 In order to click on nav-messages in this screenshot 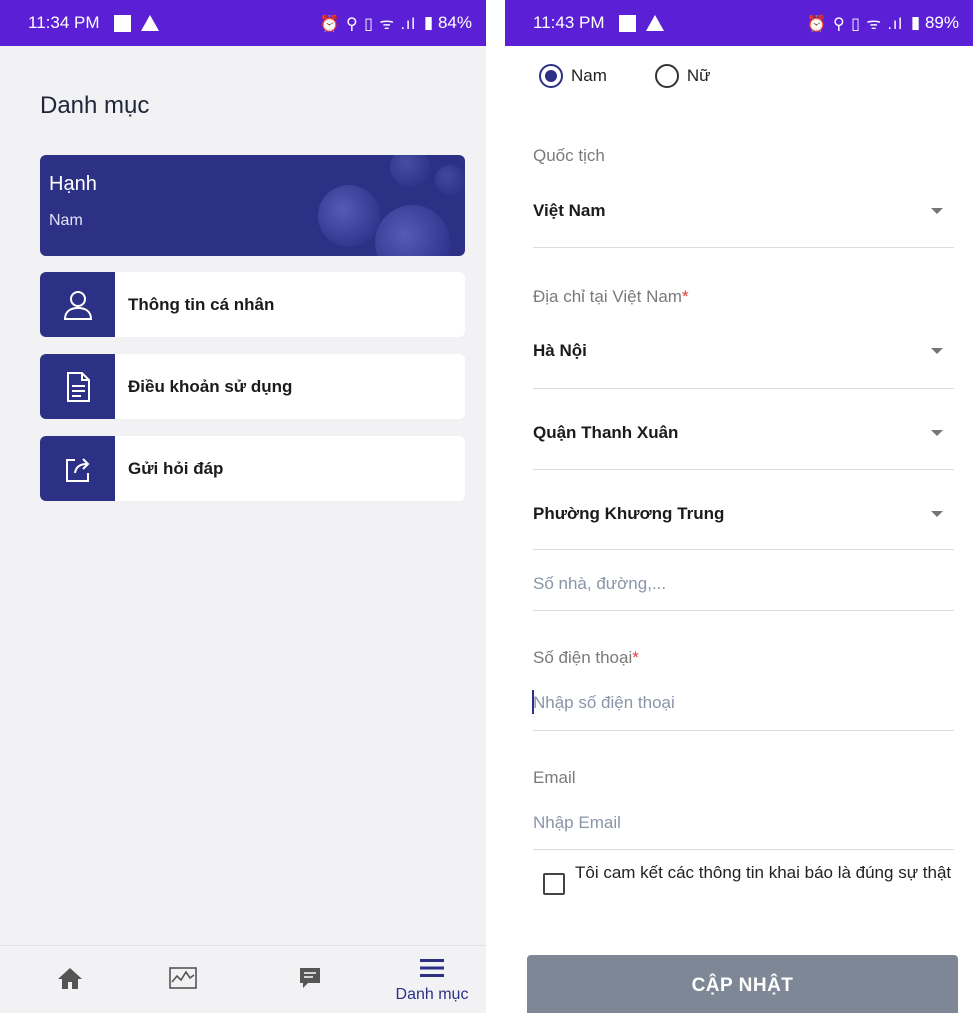, I will do `click(310, 979)`.